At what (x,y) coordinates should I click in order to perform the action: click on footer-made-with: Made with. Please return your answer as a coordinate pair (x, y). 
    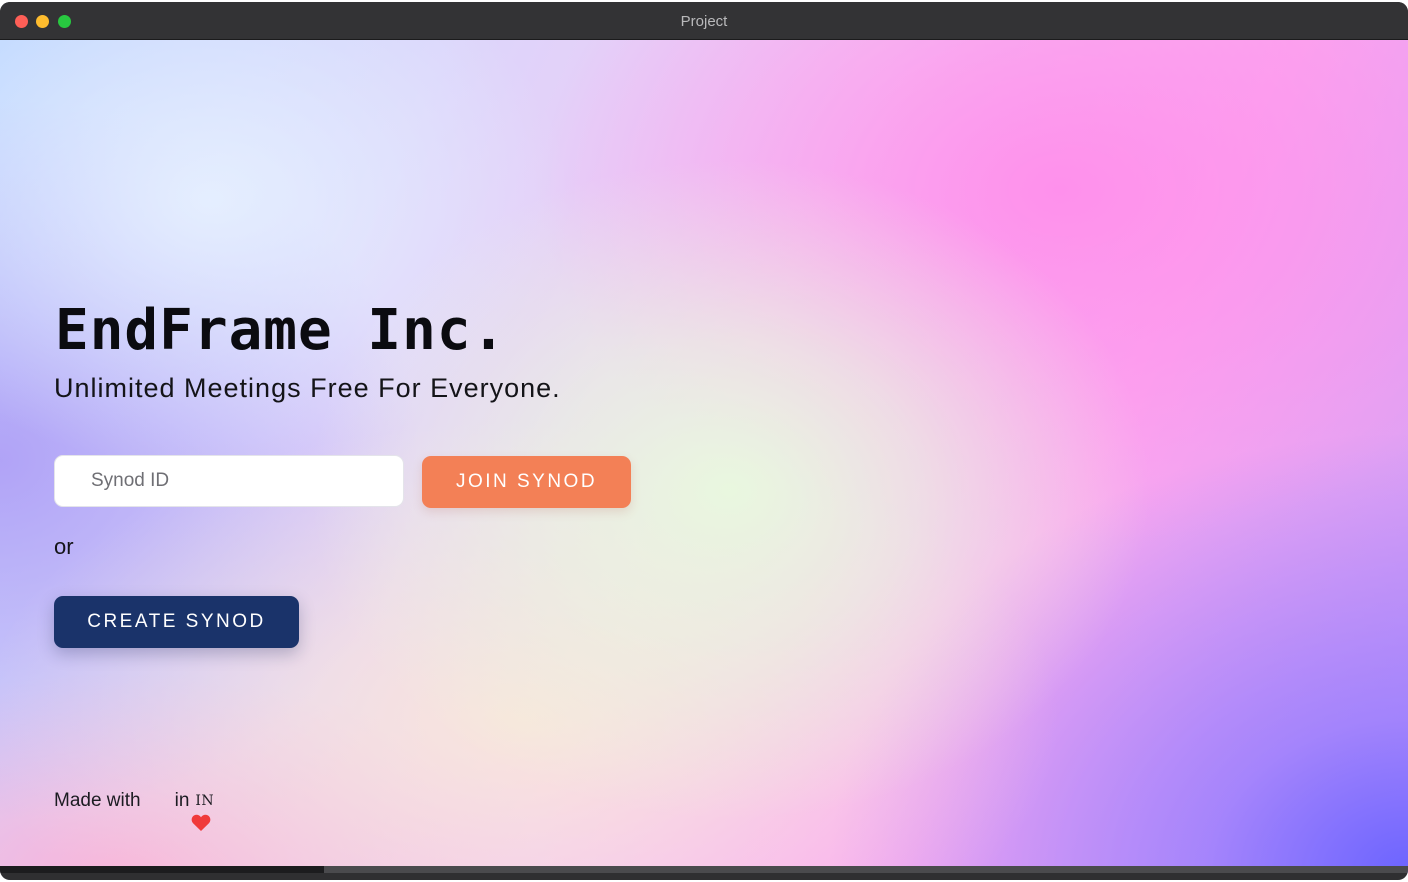
    Looking at the image, I should click on (97, 800).